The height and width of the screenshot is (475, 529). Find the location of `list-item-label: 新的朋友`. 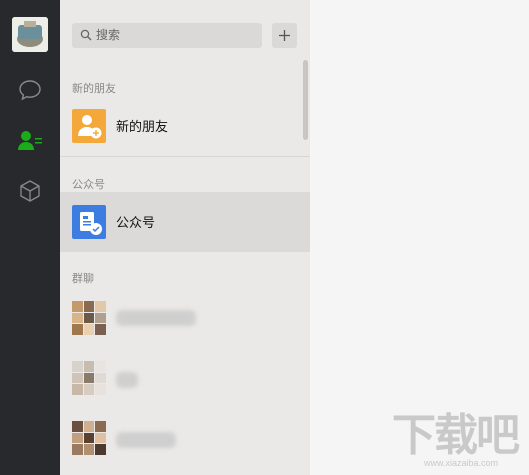

list-item-label: 新的朋友 is located at coordinates (142, 127).